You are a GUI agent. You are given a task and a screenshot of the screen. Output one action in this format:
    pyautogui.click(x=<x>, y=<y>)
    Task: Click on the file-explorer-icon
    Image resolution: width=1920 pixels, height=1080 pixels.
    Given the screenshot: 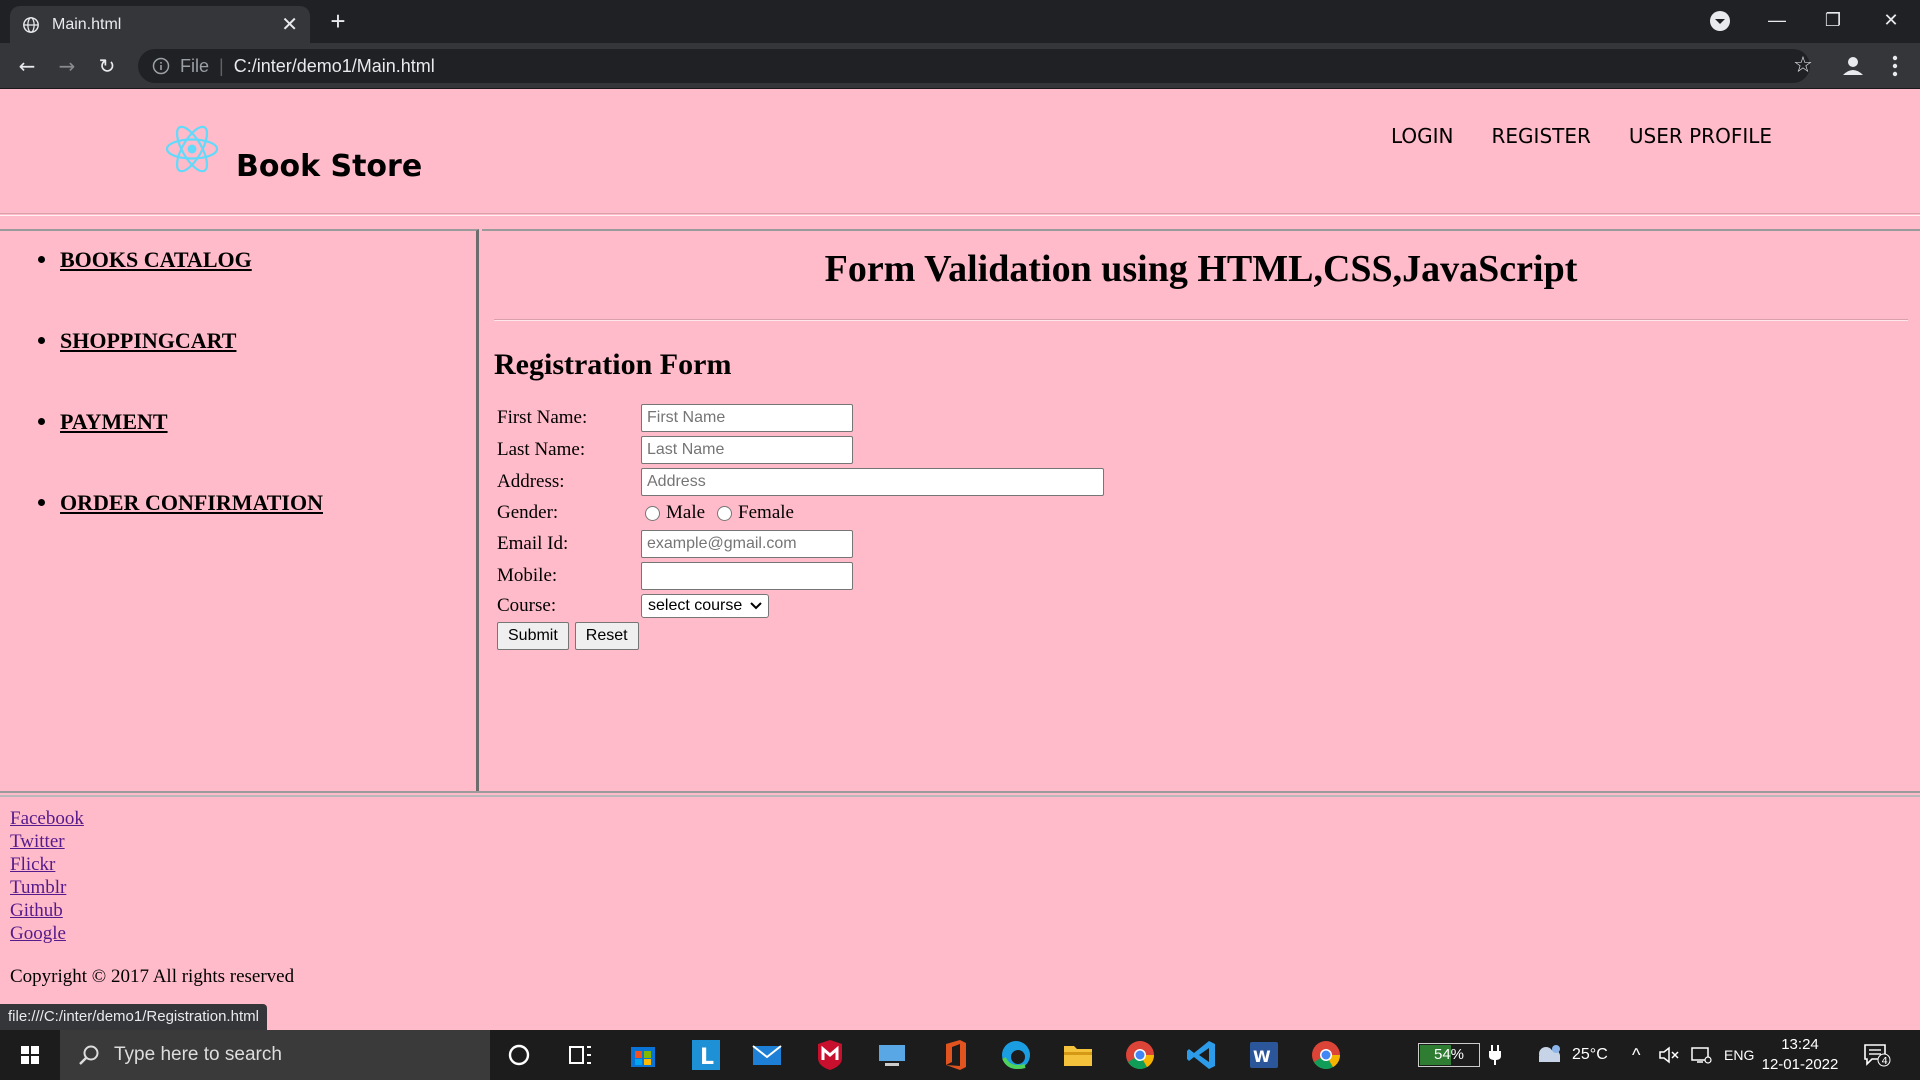 What is the action you would take?
    pyautogui.click(x=1078, y=1055)
    